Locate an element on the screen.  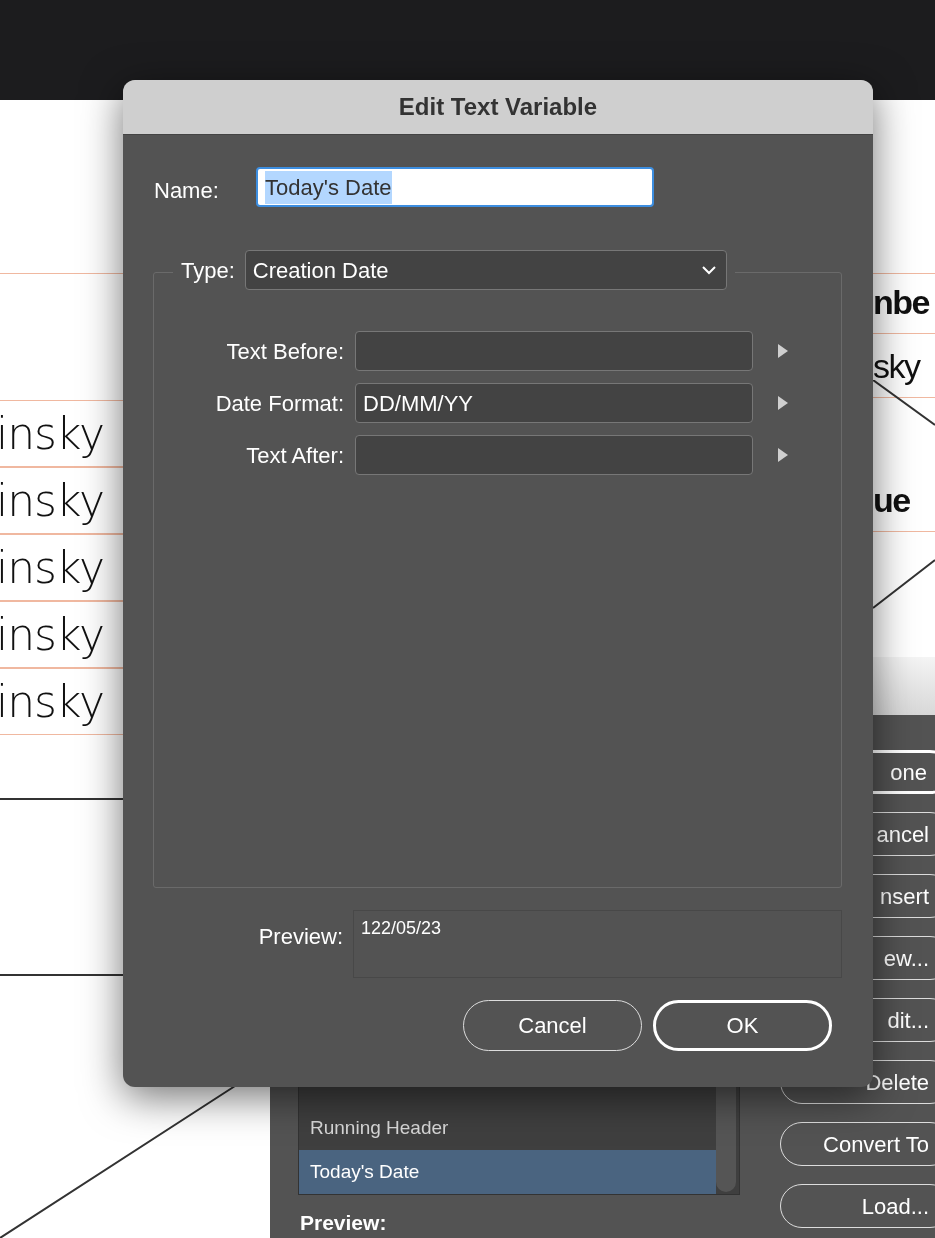
type-label: Type: is located at coordinates (208, 270).